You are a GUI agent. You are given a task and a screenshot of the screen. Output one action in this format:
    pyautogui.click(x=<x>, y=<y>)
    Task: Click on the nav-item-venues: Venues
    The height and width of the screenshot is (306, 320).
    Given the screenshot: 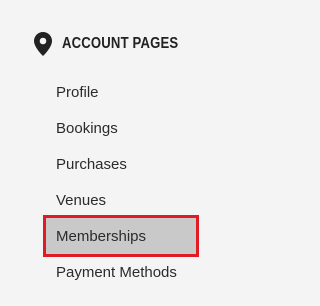 What is the action you would take?
    pyautogui.click(x=126, y=200)
    